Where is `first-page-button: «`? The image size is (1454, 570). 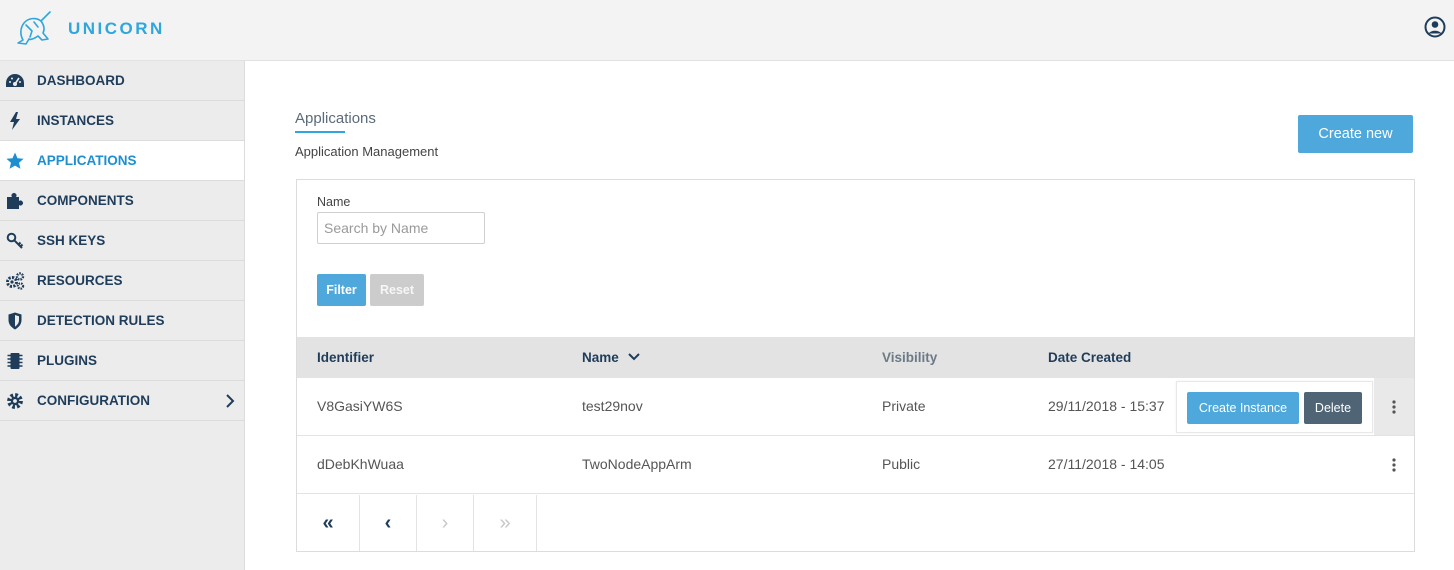
first-page-button: « is located at coordinates (328, 523).